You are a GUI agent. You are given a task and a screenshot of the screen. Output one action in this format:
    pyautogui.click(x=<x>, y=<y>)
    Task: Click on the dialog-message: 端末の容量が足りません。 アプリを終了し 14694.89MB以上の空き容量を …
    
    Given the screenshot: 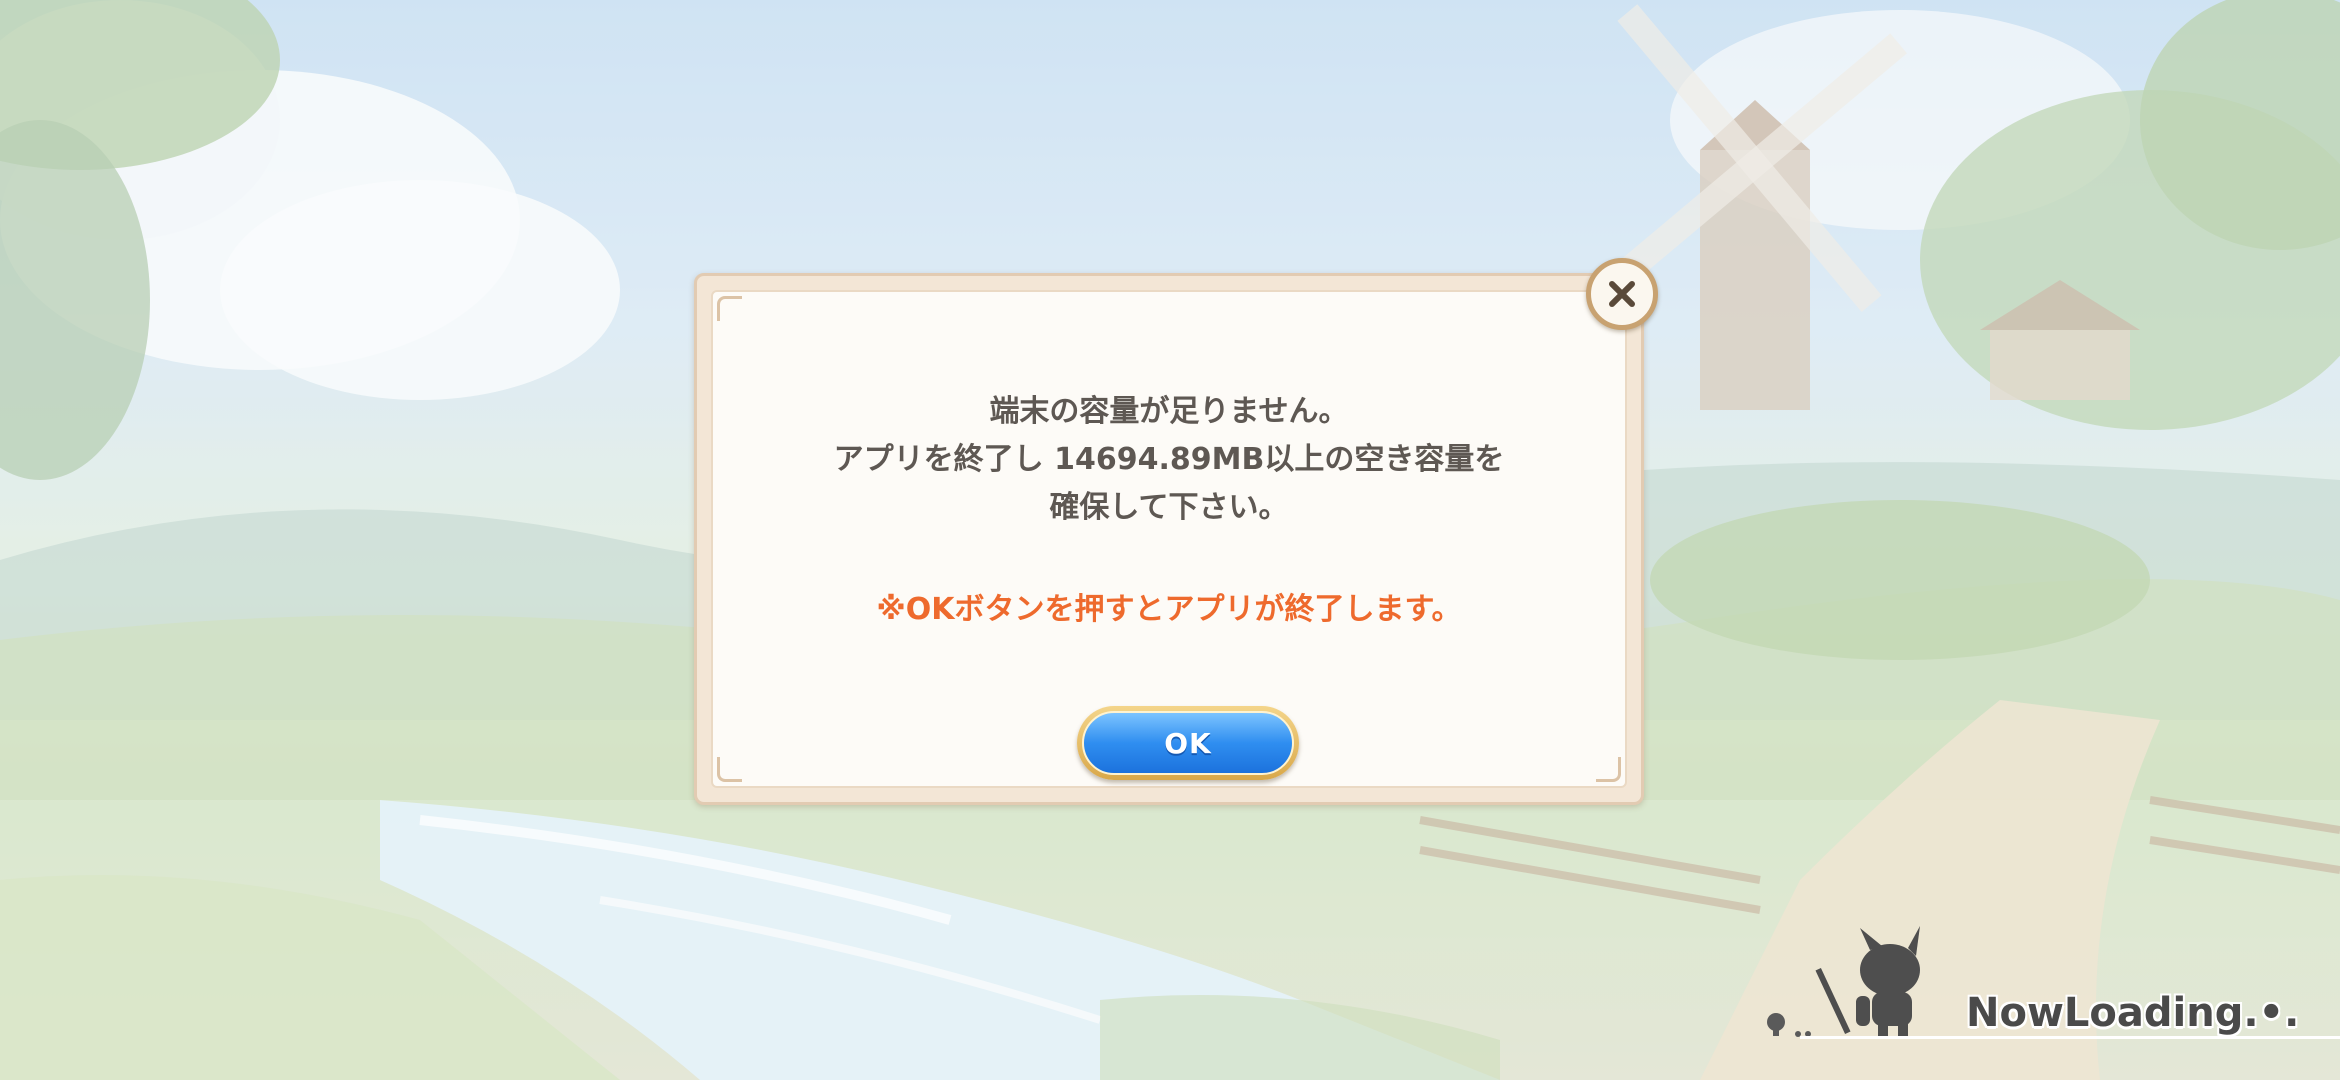 What is the action you would take?
    pyautogui.click(x=1169, y=460)
    